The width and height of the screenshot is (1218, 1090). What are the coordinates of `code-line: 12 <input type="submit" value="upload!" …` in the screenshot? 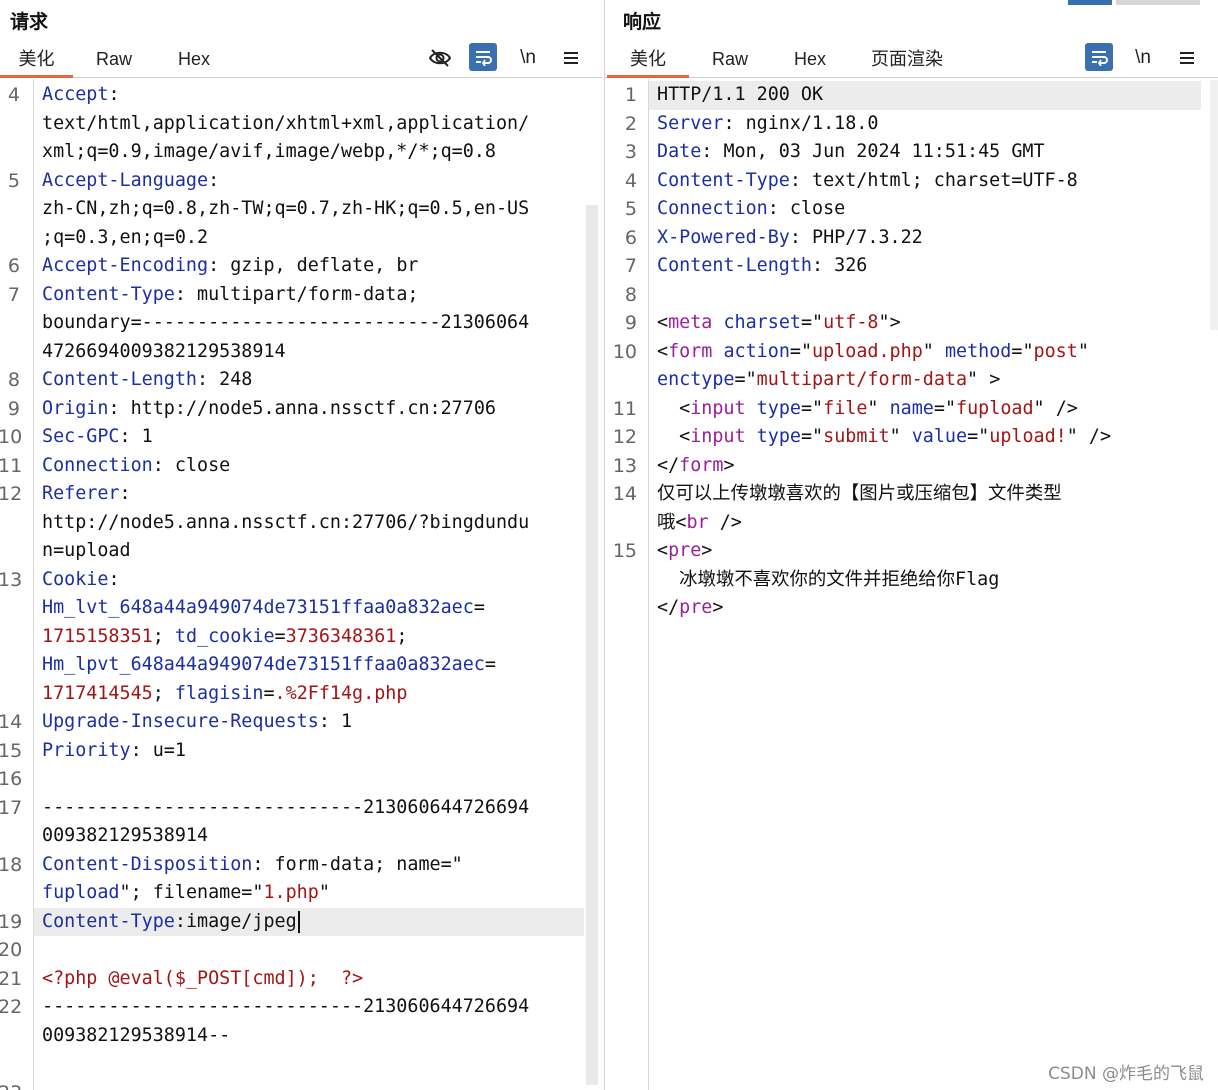 It's located at (911, 437).